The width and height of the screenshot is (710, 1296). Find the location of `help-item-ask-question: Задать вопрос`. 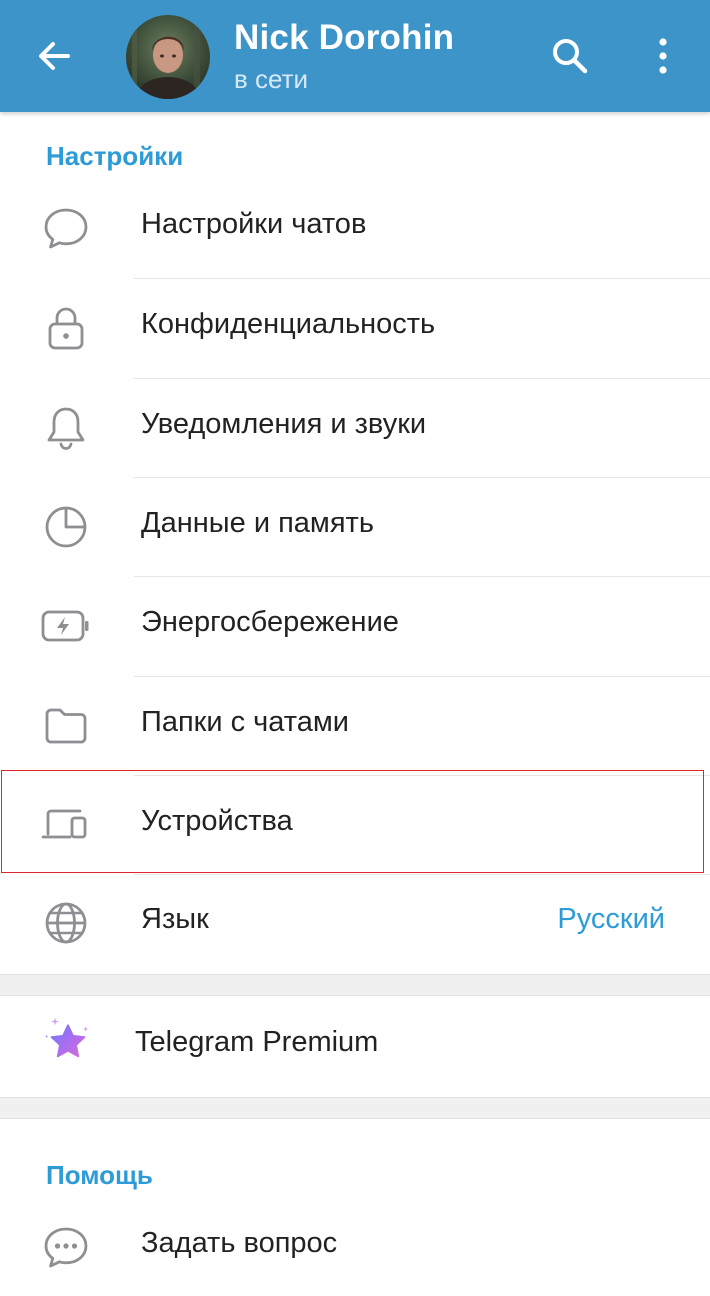

help-item-ask-question: Задать вопрос is located at coordinates (355, 1246).